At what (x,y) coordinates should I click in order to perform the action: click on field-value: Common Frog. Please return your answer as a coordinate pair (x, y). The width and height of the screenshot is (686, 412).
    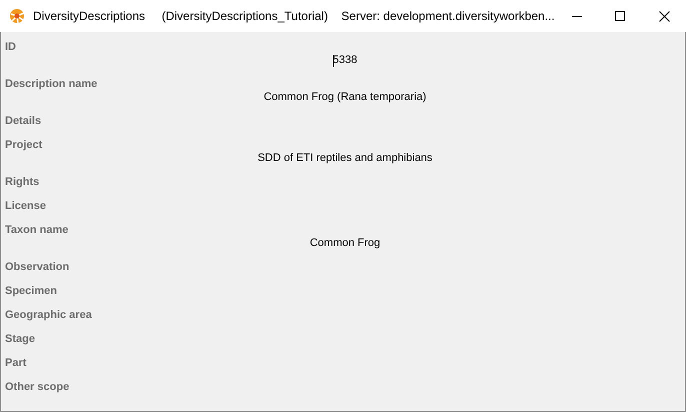
    Looking at the image, I should click on (345, 243).